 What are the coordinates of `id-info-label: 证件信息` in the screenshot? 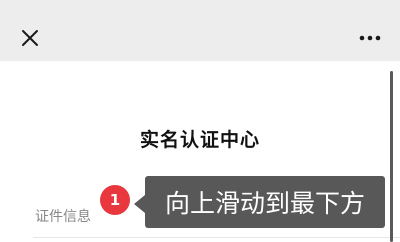 It's located at (63, 217).